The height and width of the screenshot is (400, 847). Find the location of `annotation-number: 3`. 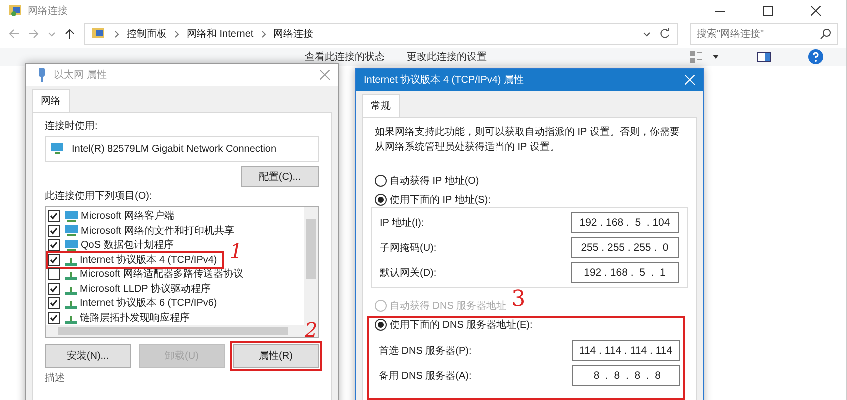

annotation-number: 3 is located at coordinates (519, 299).